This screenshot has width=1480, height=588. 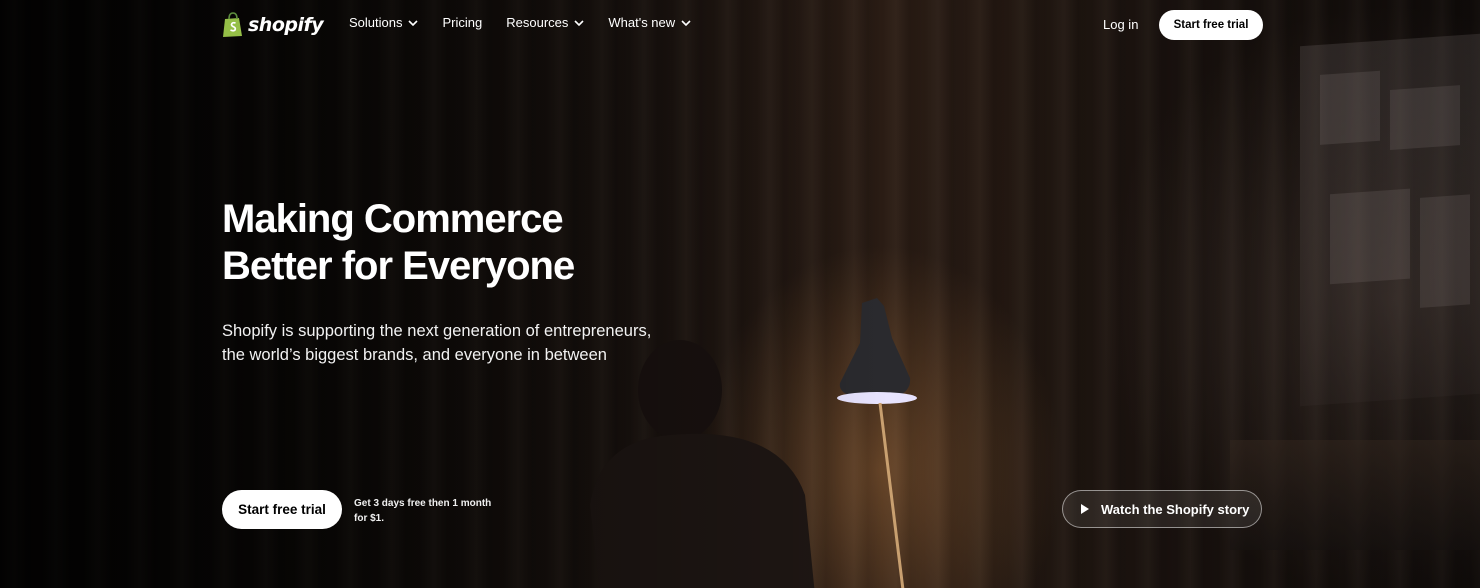 I want to click on main-menu: Solutions Pricing Resources What's new, so click(x=520, y=22).